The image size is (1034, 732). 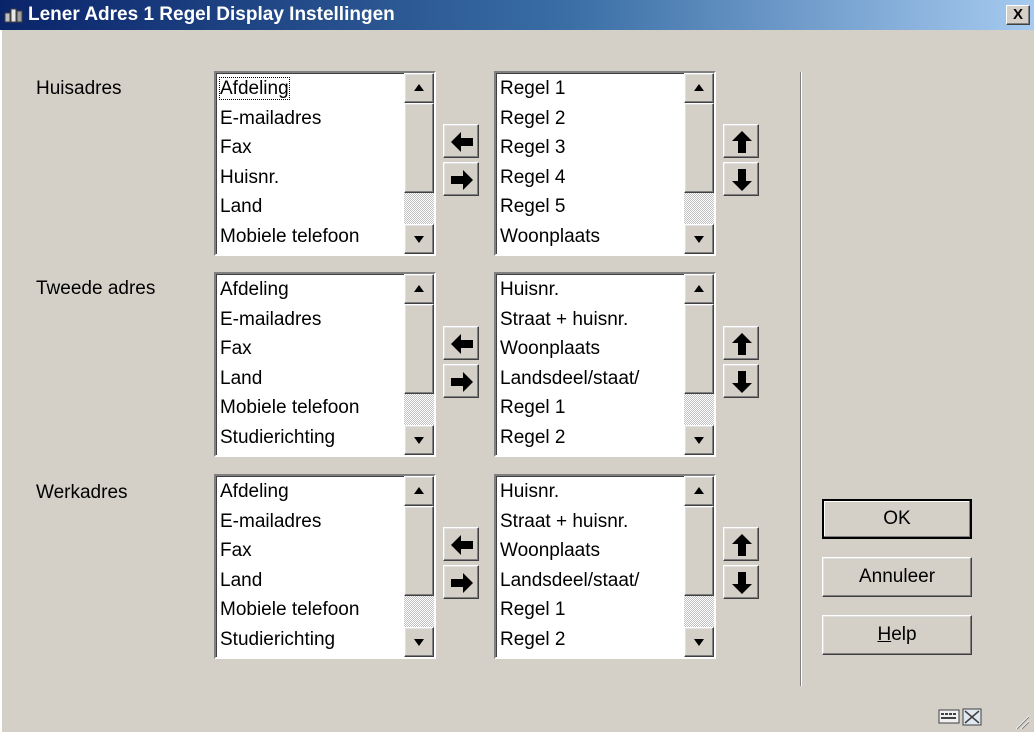 What do you see at coordinates (741, 582) in the screenshot?
I see `move-down-button-werkadres` at bounding box center [741, 582].